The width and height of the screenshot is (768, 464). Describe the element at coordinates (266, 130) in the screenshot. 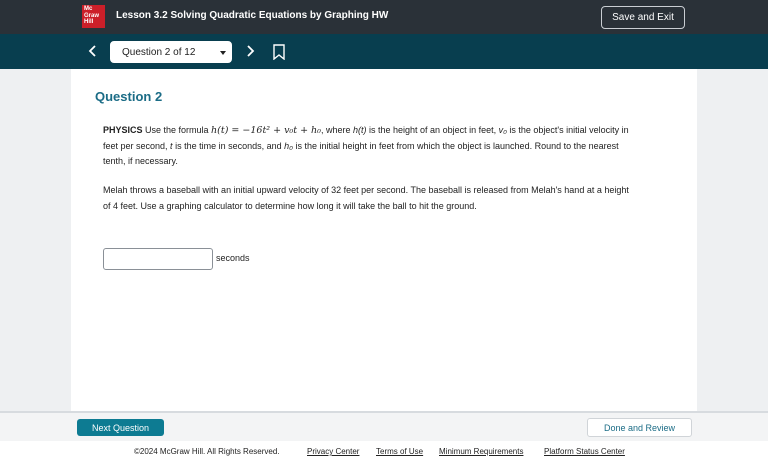

I see `formula: h(t) = −16t² + v₀t + h₀` at that location.